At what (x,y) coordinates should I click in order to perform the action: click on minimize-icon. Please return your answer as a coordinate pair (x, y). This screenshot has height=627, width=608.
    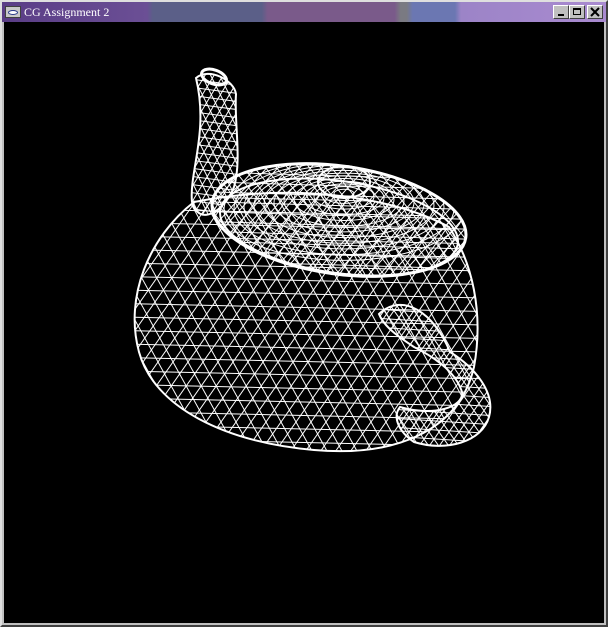
    Looking at the image, I should click on (561, 15).